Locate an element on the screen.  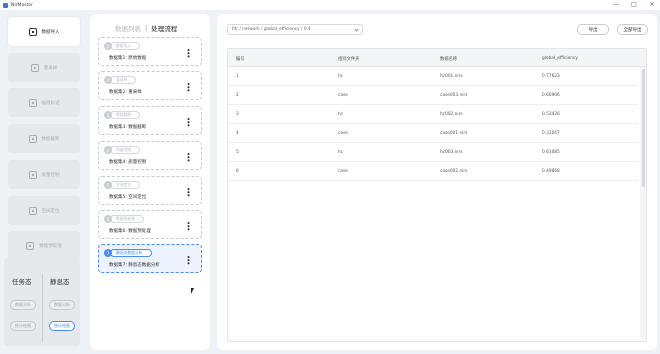
step-number: 5 is located at coordinates (108, 185).